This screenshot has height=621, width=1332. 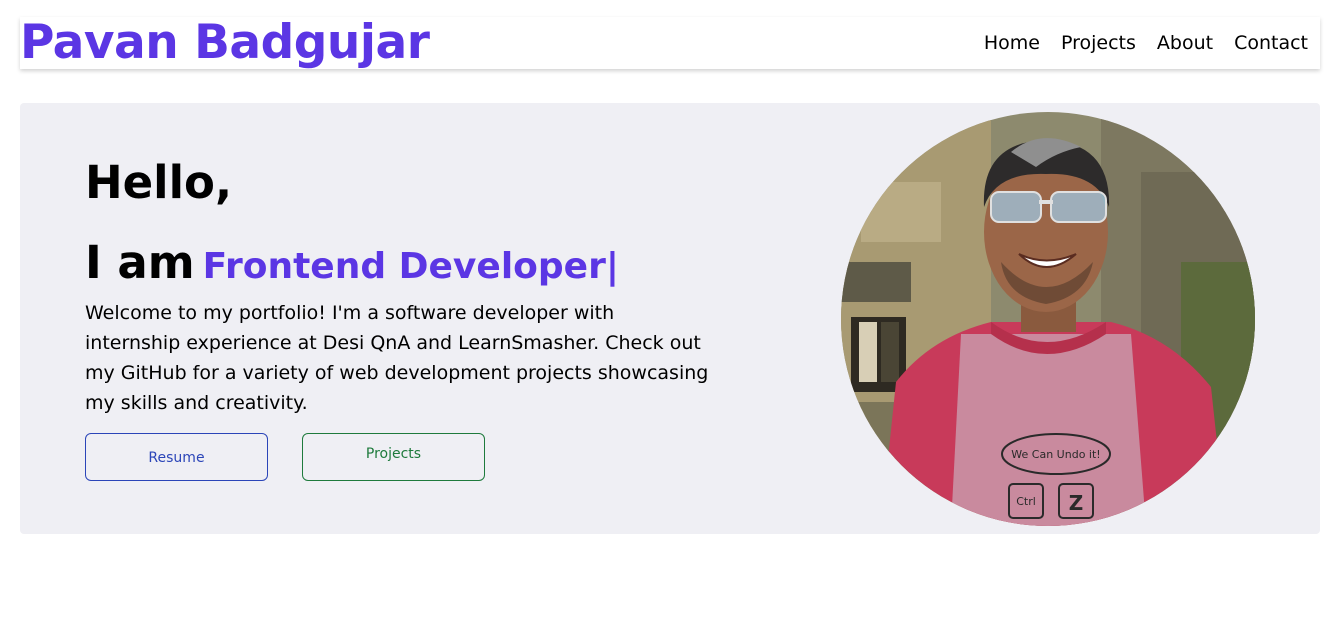 I want to click on nav-link-contact: Contact, so click(x=1271, y=43).